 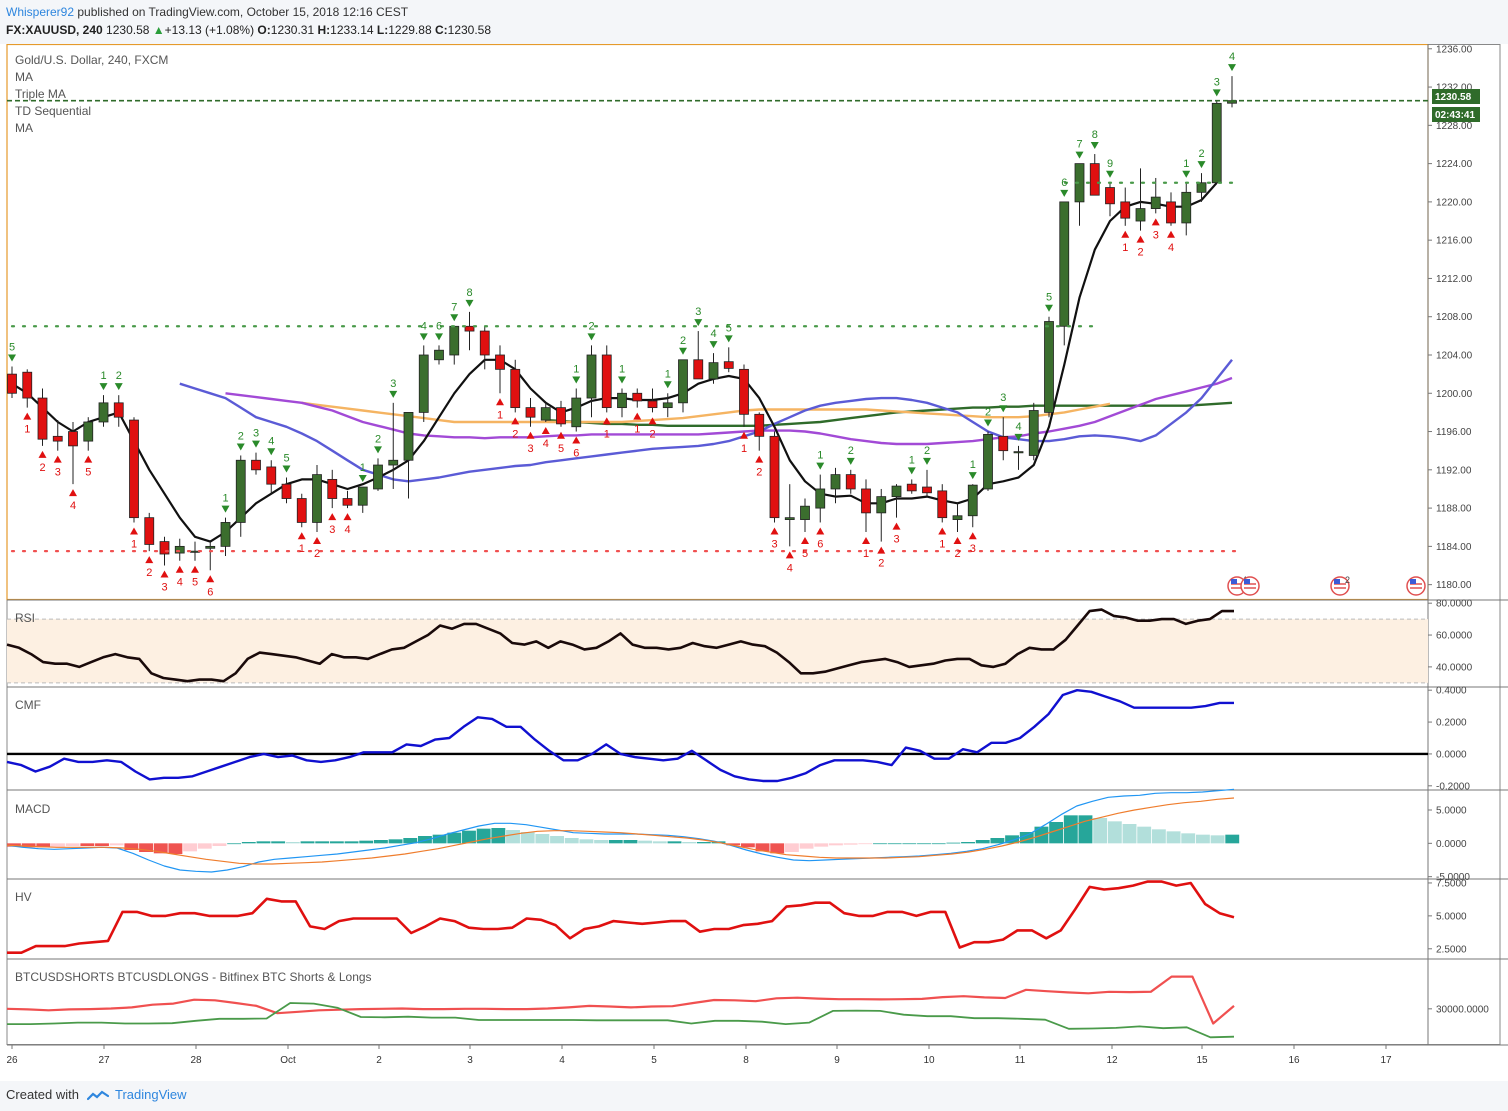 What do you see at coordinates (805, 554) in the screenshot?
I see `td-buy-count: 5` at bounding box center [805, 554].